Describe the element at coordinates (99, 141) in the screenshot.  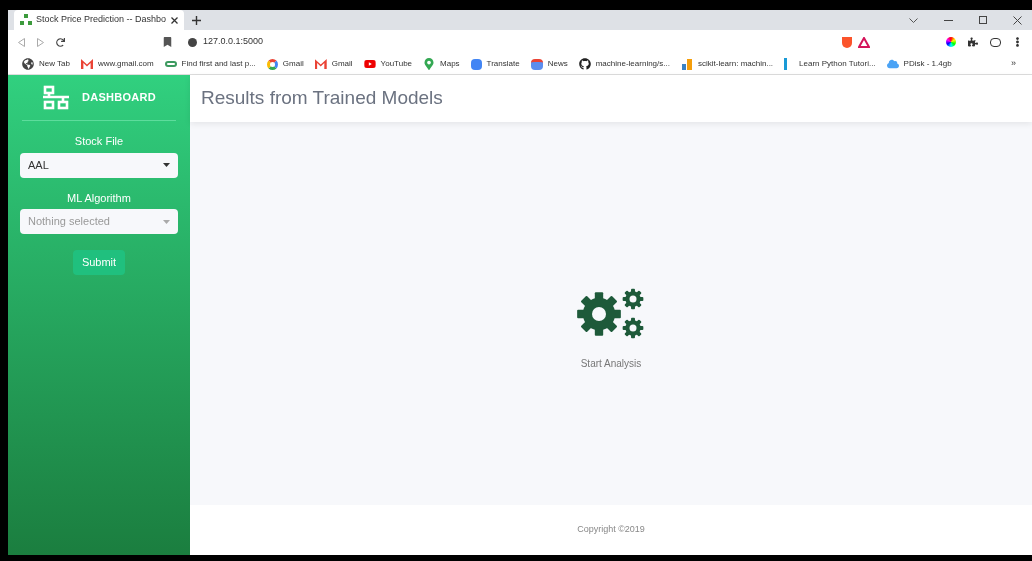
I see `field-label: Stock File` at that location.